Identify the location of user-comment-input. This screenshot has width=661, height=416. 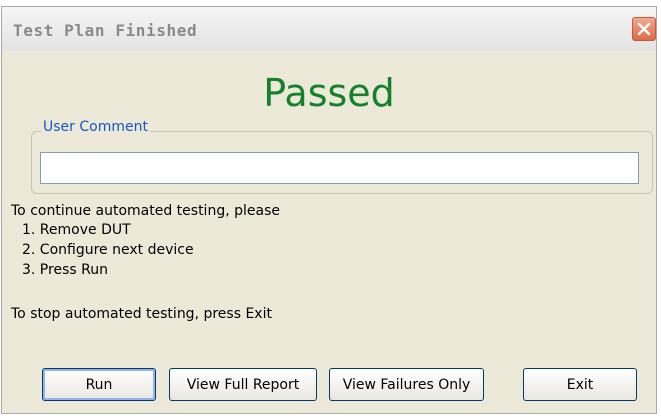
(339, 168).